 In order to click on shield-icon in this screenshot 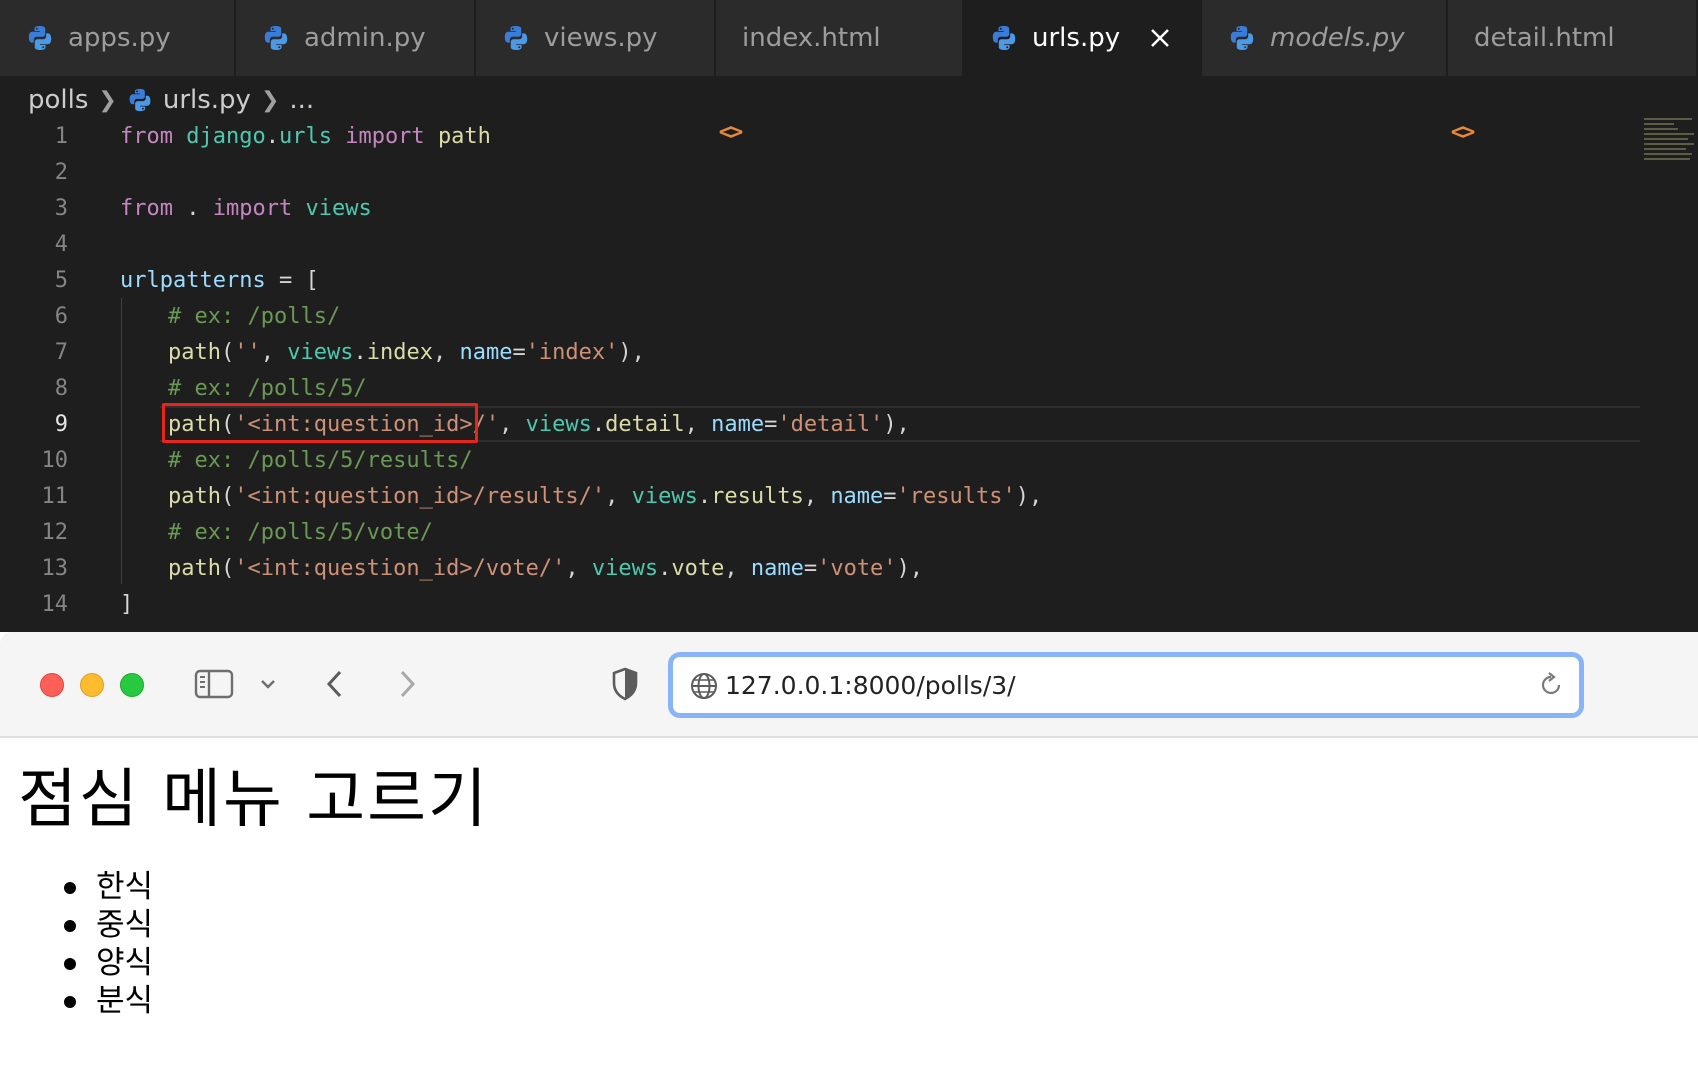, I will do `click(625, 684)`.